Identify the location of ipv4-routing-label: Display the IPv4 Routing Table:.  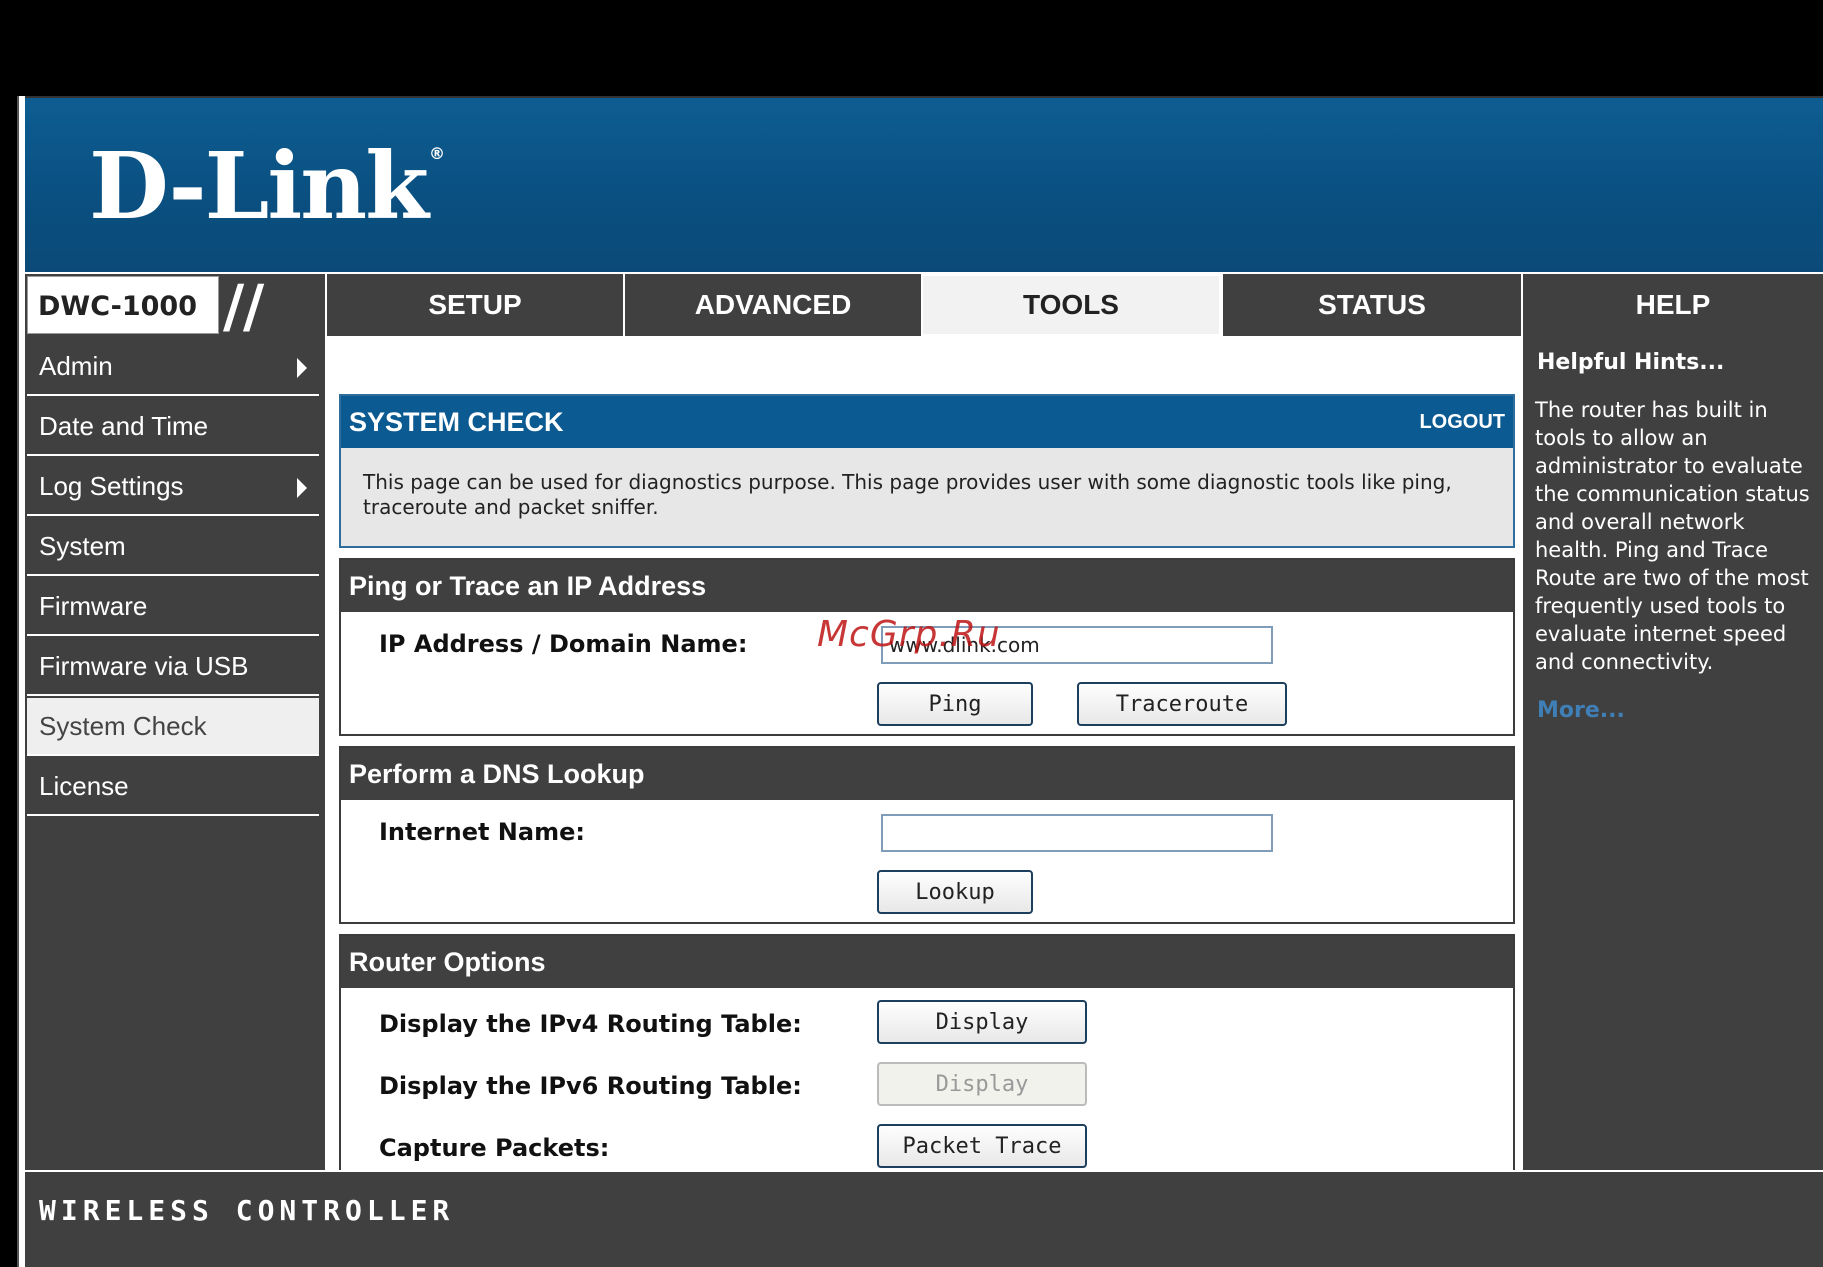
(590, 1024).